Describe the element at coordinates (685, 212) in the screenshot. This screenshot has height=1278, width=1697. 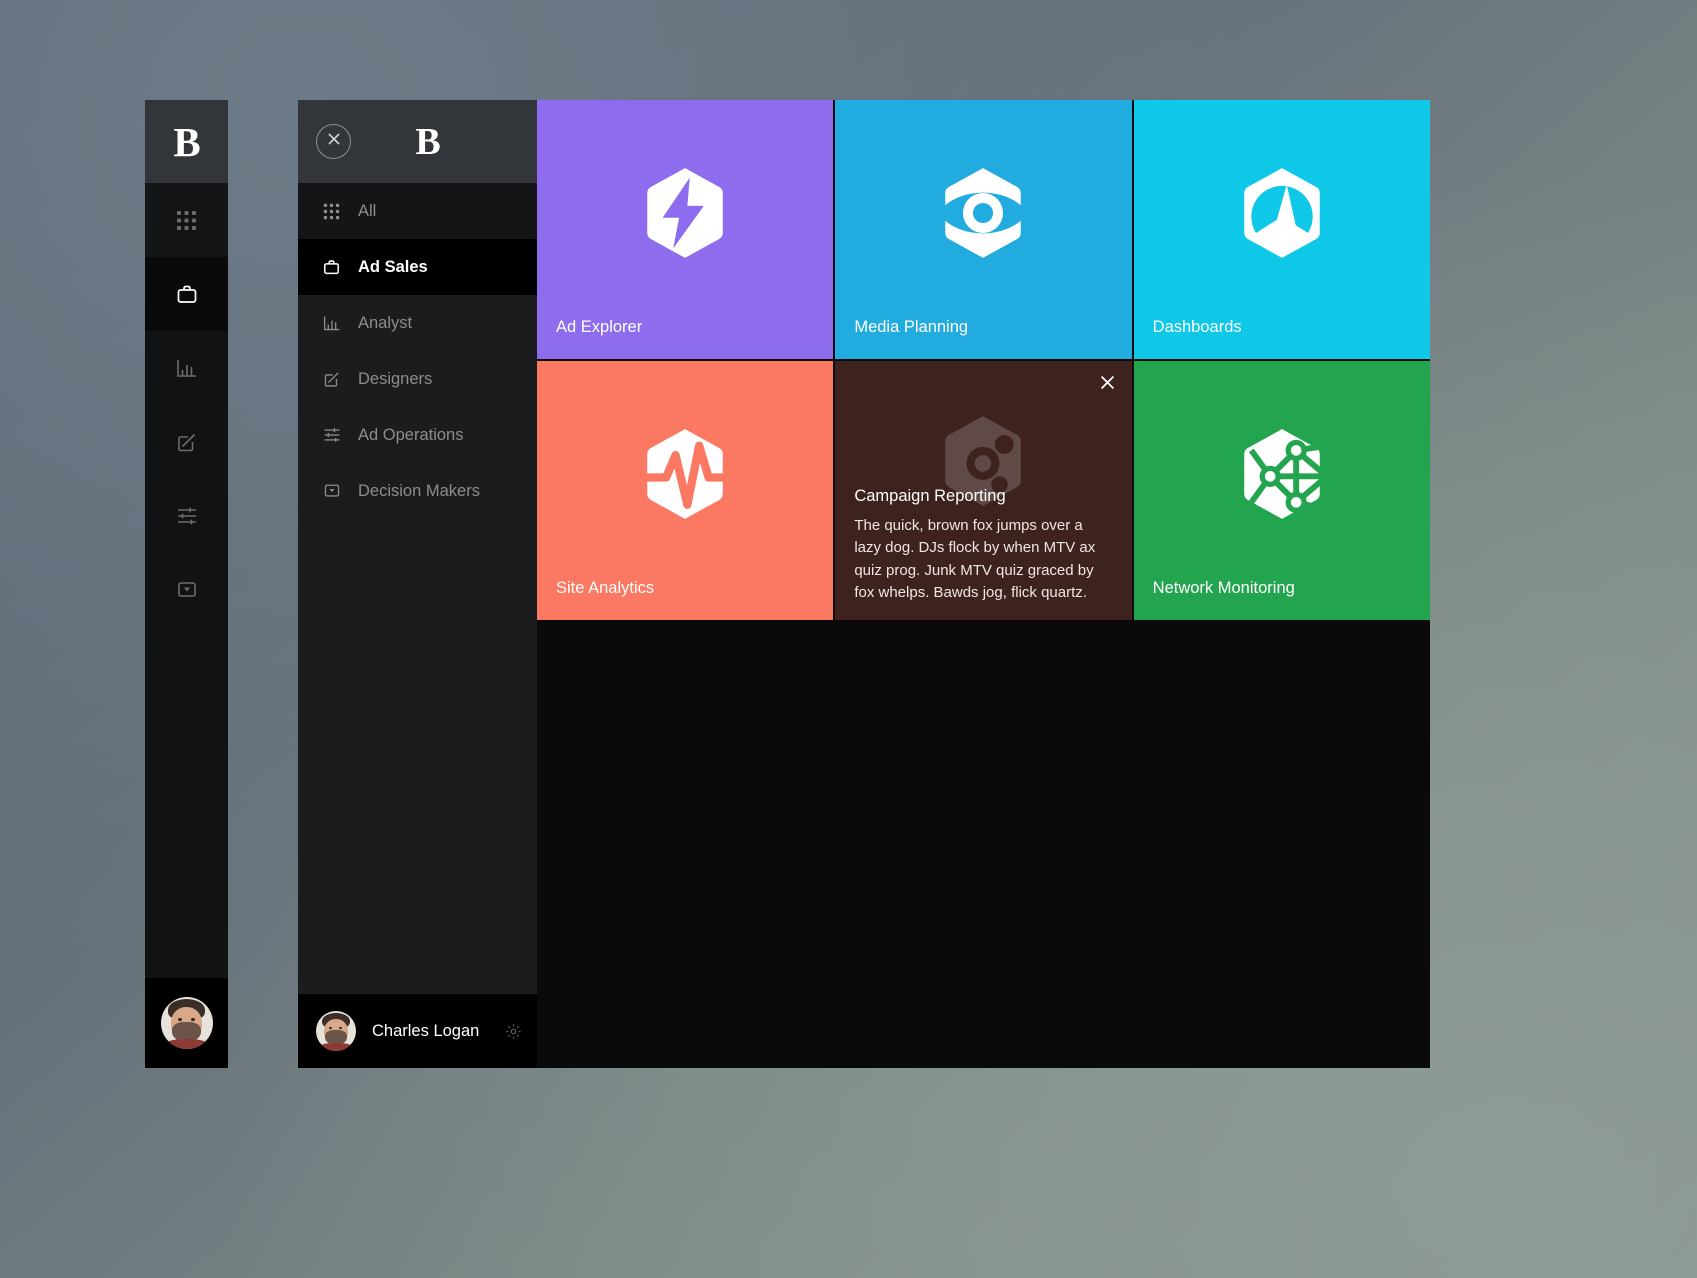
I see `hex-lightning-icon` at that location.